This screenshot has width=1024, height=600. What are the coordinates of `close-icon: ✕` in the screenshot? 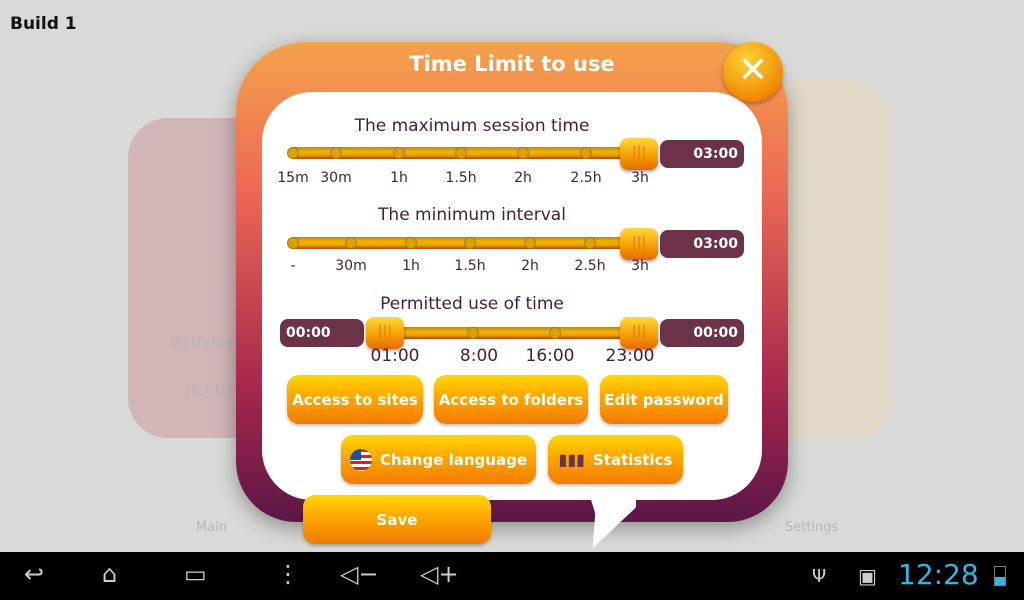 It's located at (753, 70).